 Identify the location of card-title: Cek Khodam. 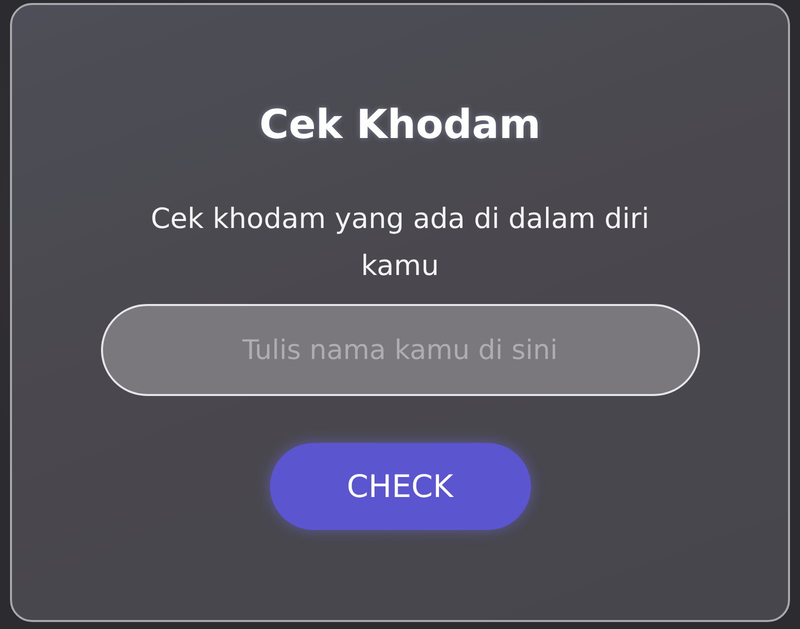
(400, 125).